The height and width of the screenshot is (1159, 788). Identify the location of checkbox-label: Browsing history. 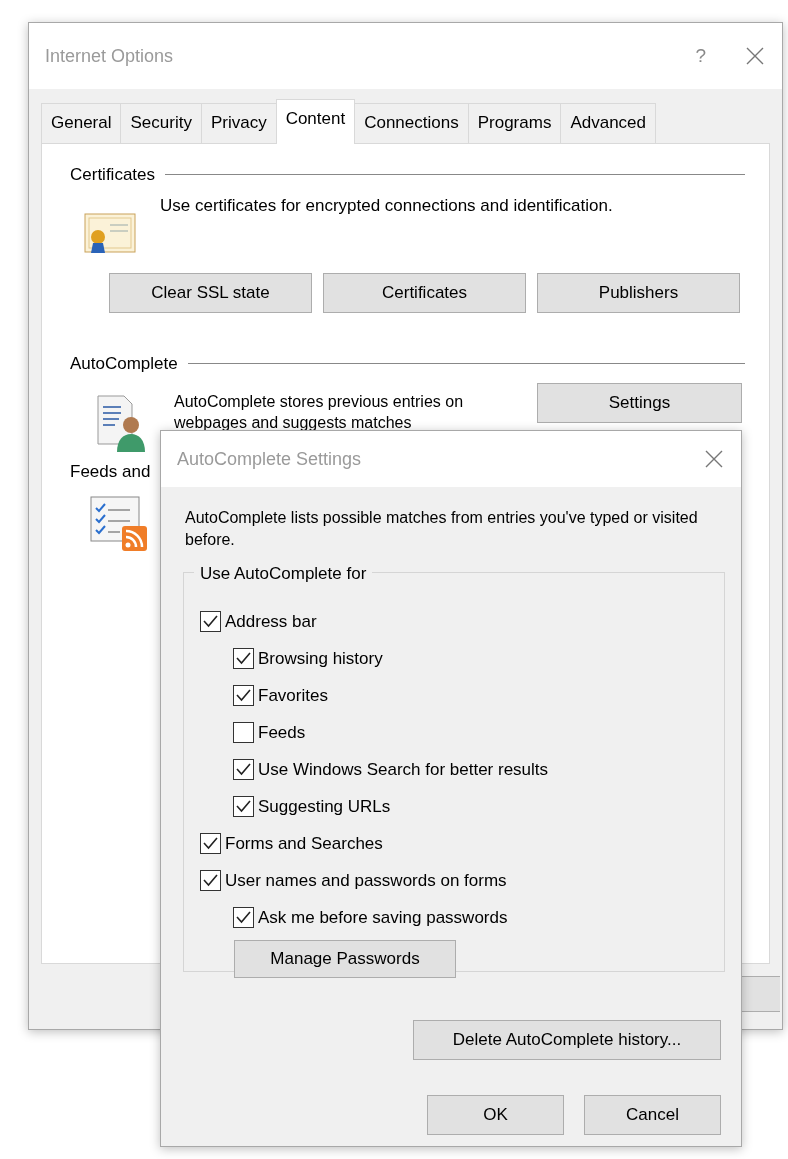
(320, 658).